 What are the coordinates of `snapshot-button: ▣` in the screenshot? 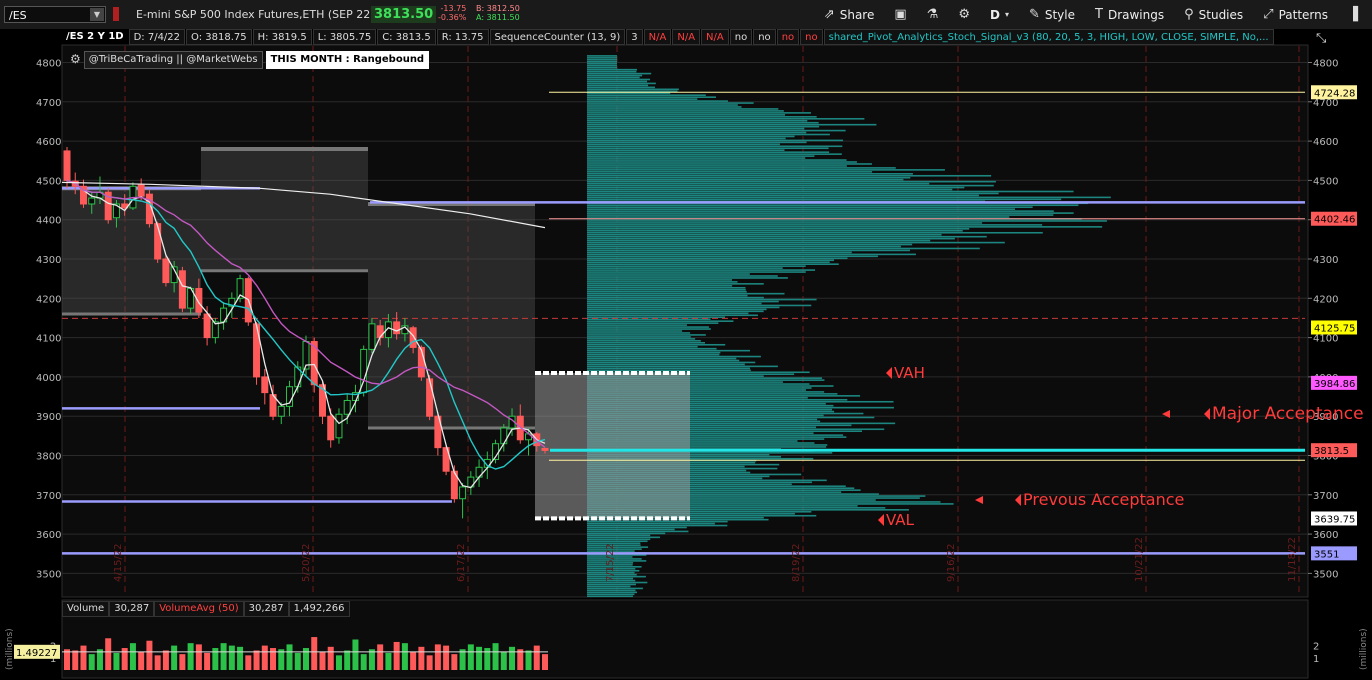 It's located at (900, 14).